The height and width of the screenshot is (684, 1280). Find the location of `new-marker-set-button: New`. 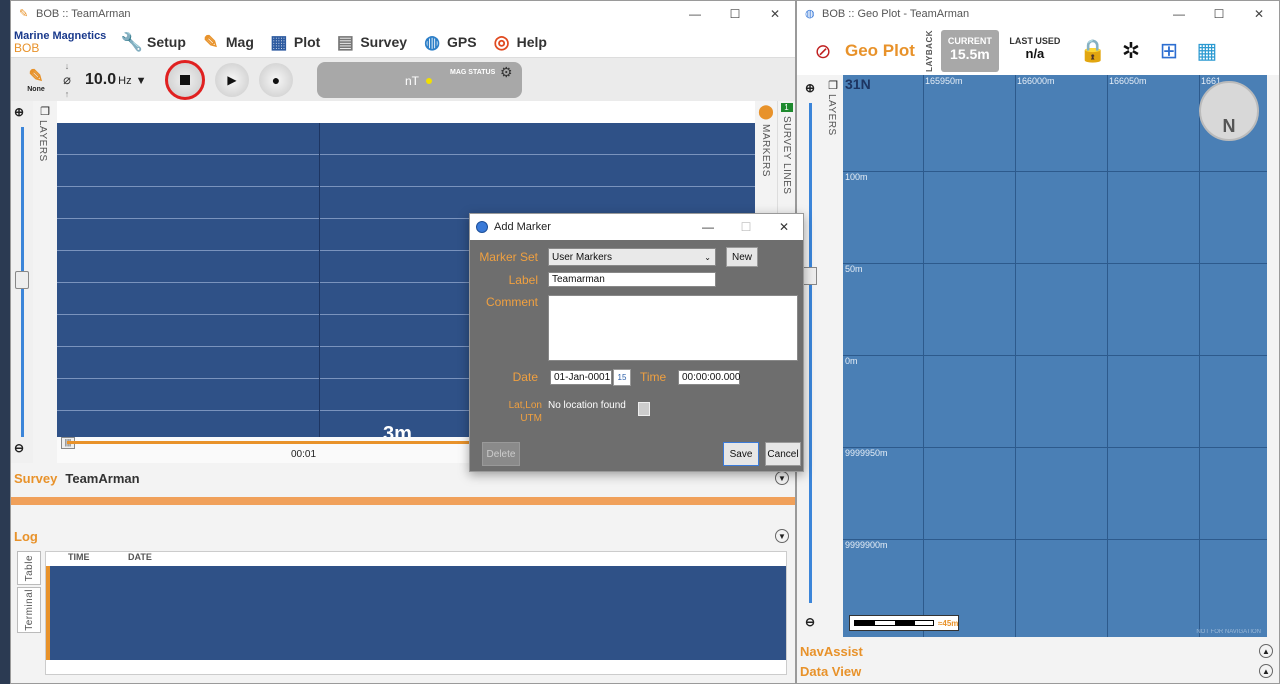

new-marker-set-button: New is located at coordinates (742, 257).